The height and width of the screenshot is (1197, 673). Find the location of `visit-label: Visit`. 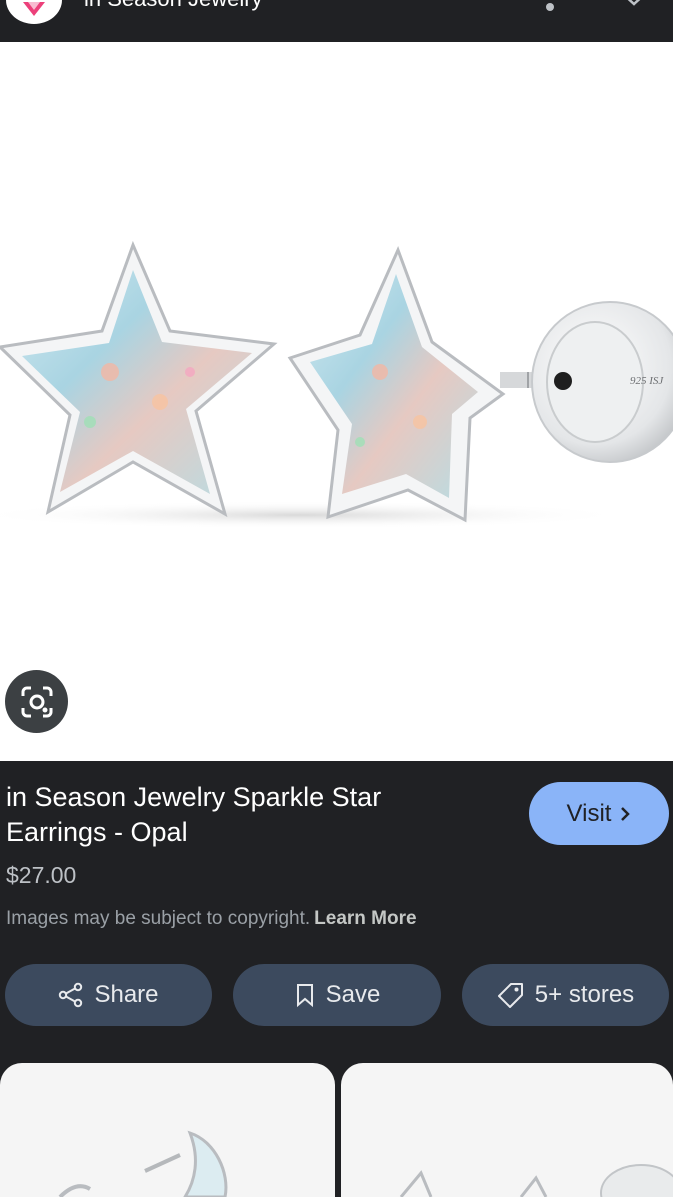

visit-label: Visit is located at coordinates (589, 813).